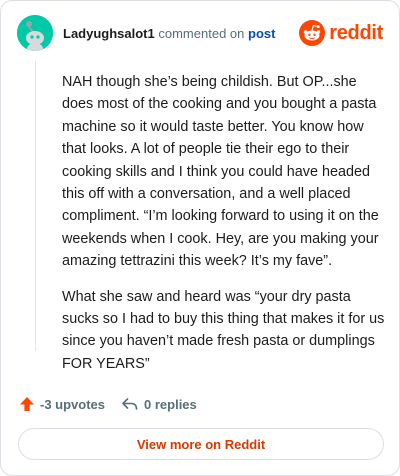  Describe the element at coordinates (312, 33) in the screenshot. I see `reddit-logo-icon` at that location.